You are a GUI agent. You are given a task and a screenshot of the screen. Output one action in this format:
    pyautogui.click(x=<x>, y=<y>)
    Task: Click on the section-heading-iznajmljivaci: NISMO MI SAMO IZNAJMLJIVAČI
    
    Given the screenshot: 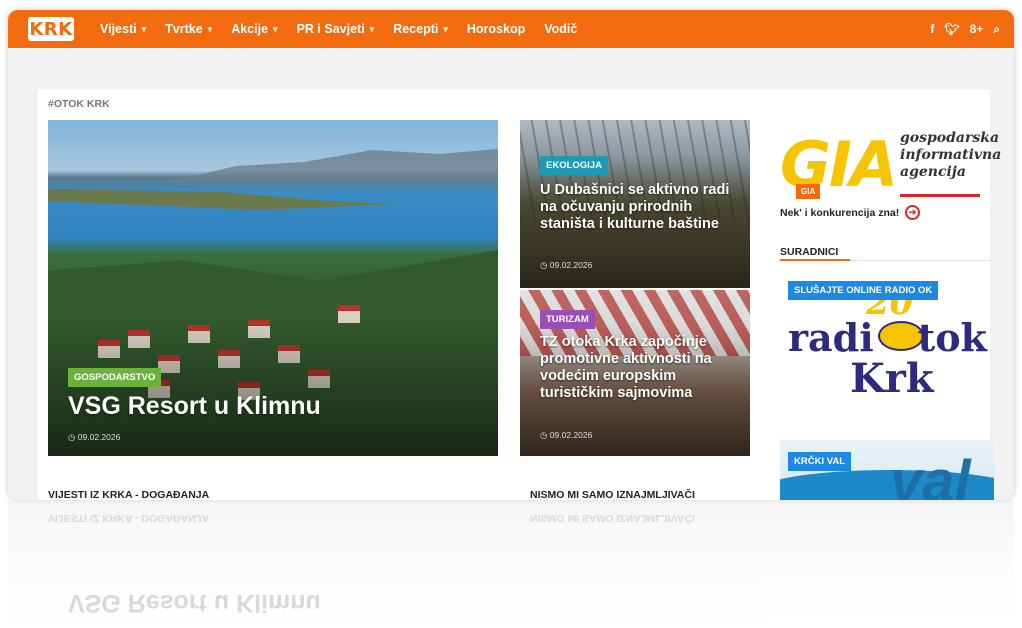 What is the action you would take?
    pyautogui.click(x=612, y=494)
    